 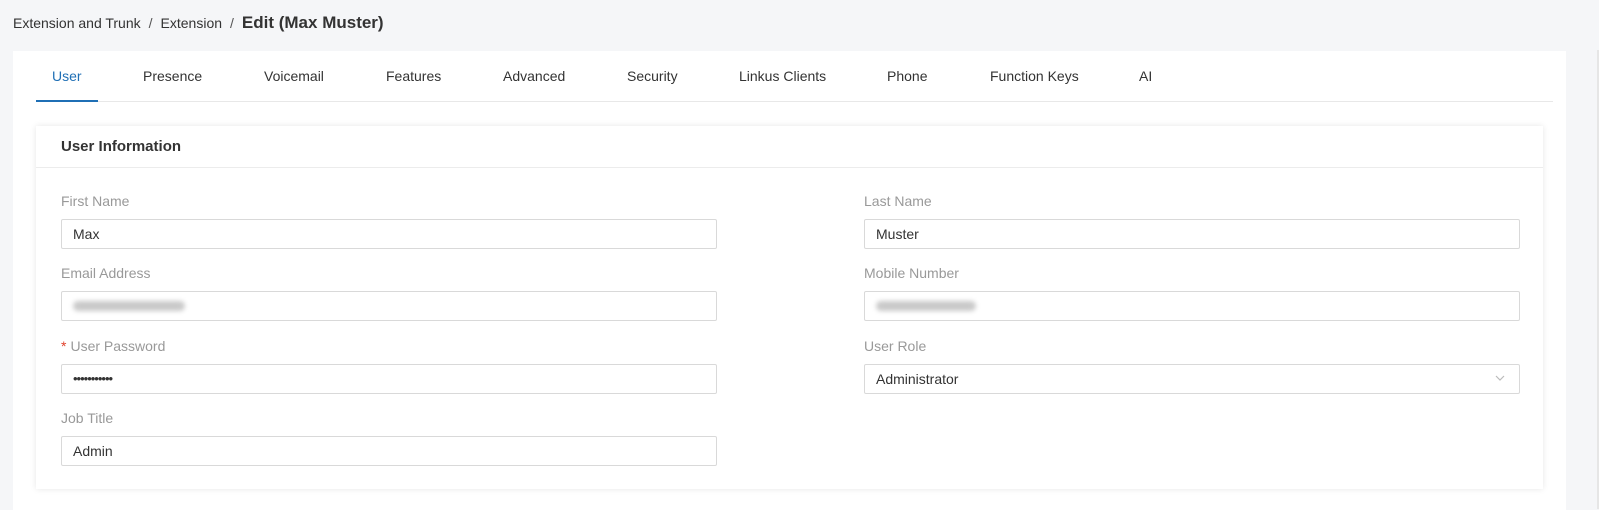 What do you see at coordinates (389, 379) in the screenshot?
I see `password-input: •••••••••••` at bounding box center [389, 379].